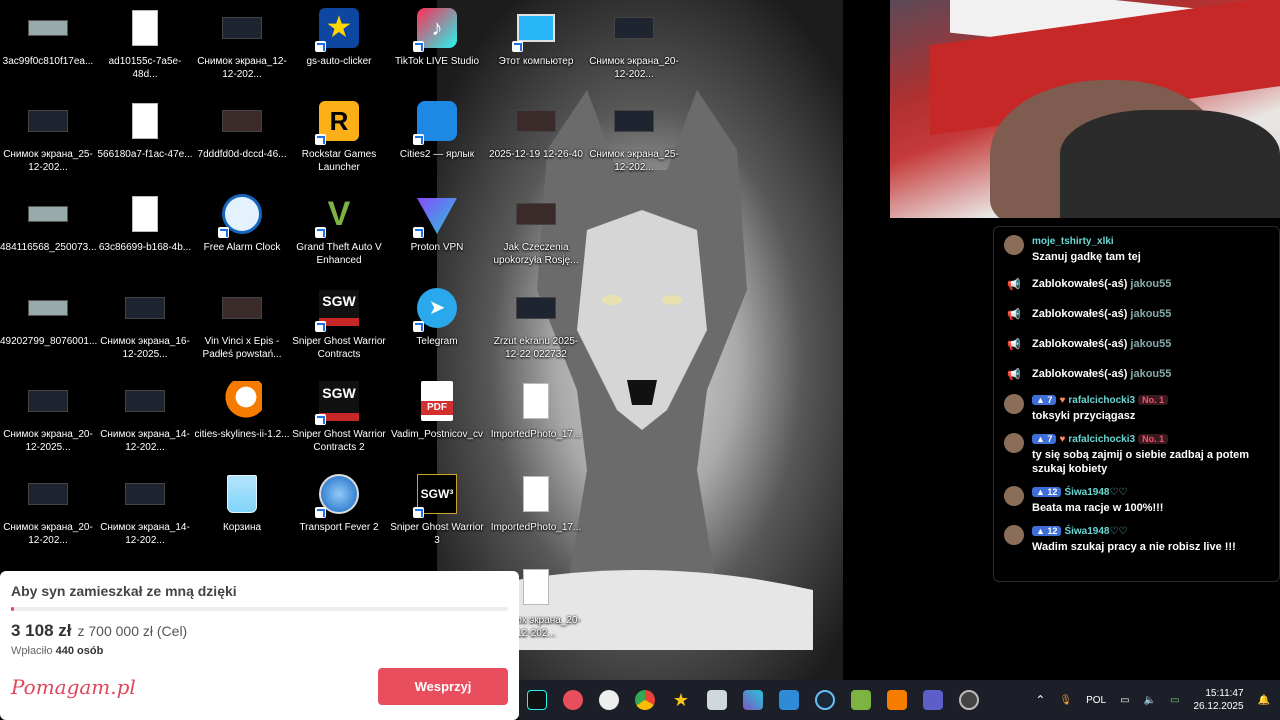  I want to click on desktop-icon: Transport Fever 2, so click(339, 503).